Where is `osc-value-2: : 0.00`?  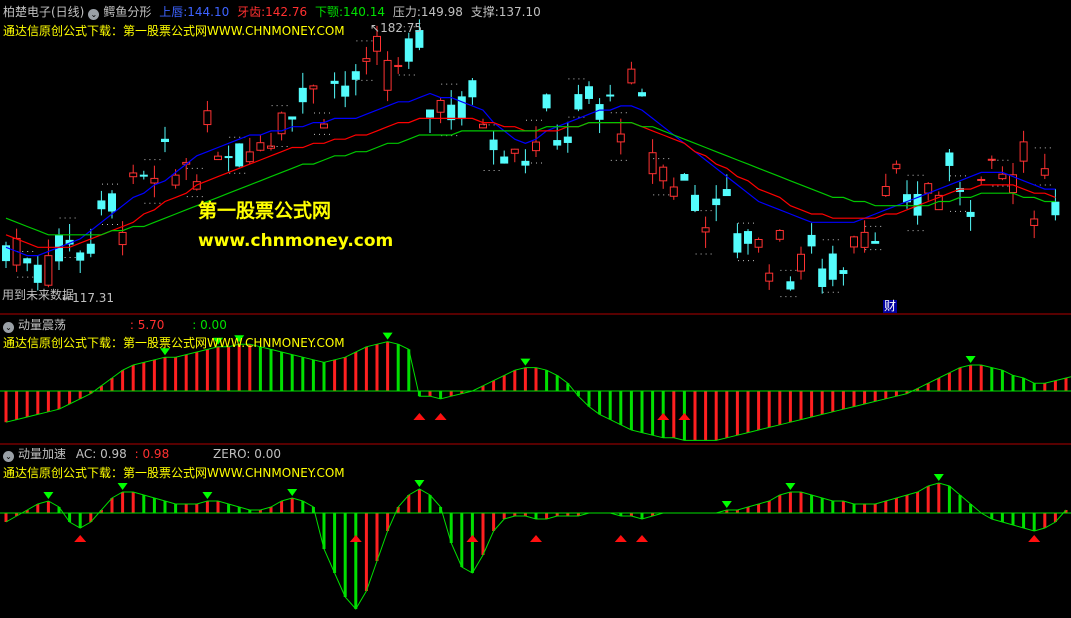 osc-value-2: : 0.00 is located at coordinates (209, 325).